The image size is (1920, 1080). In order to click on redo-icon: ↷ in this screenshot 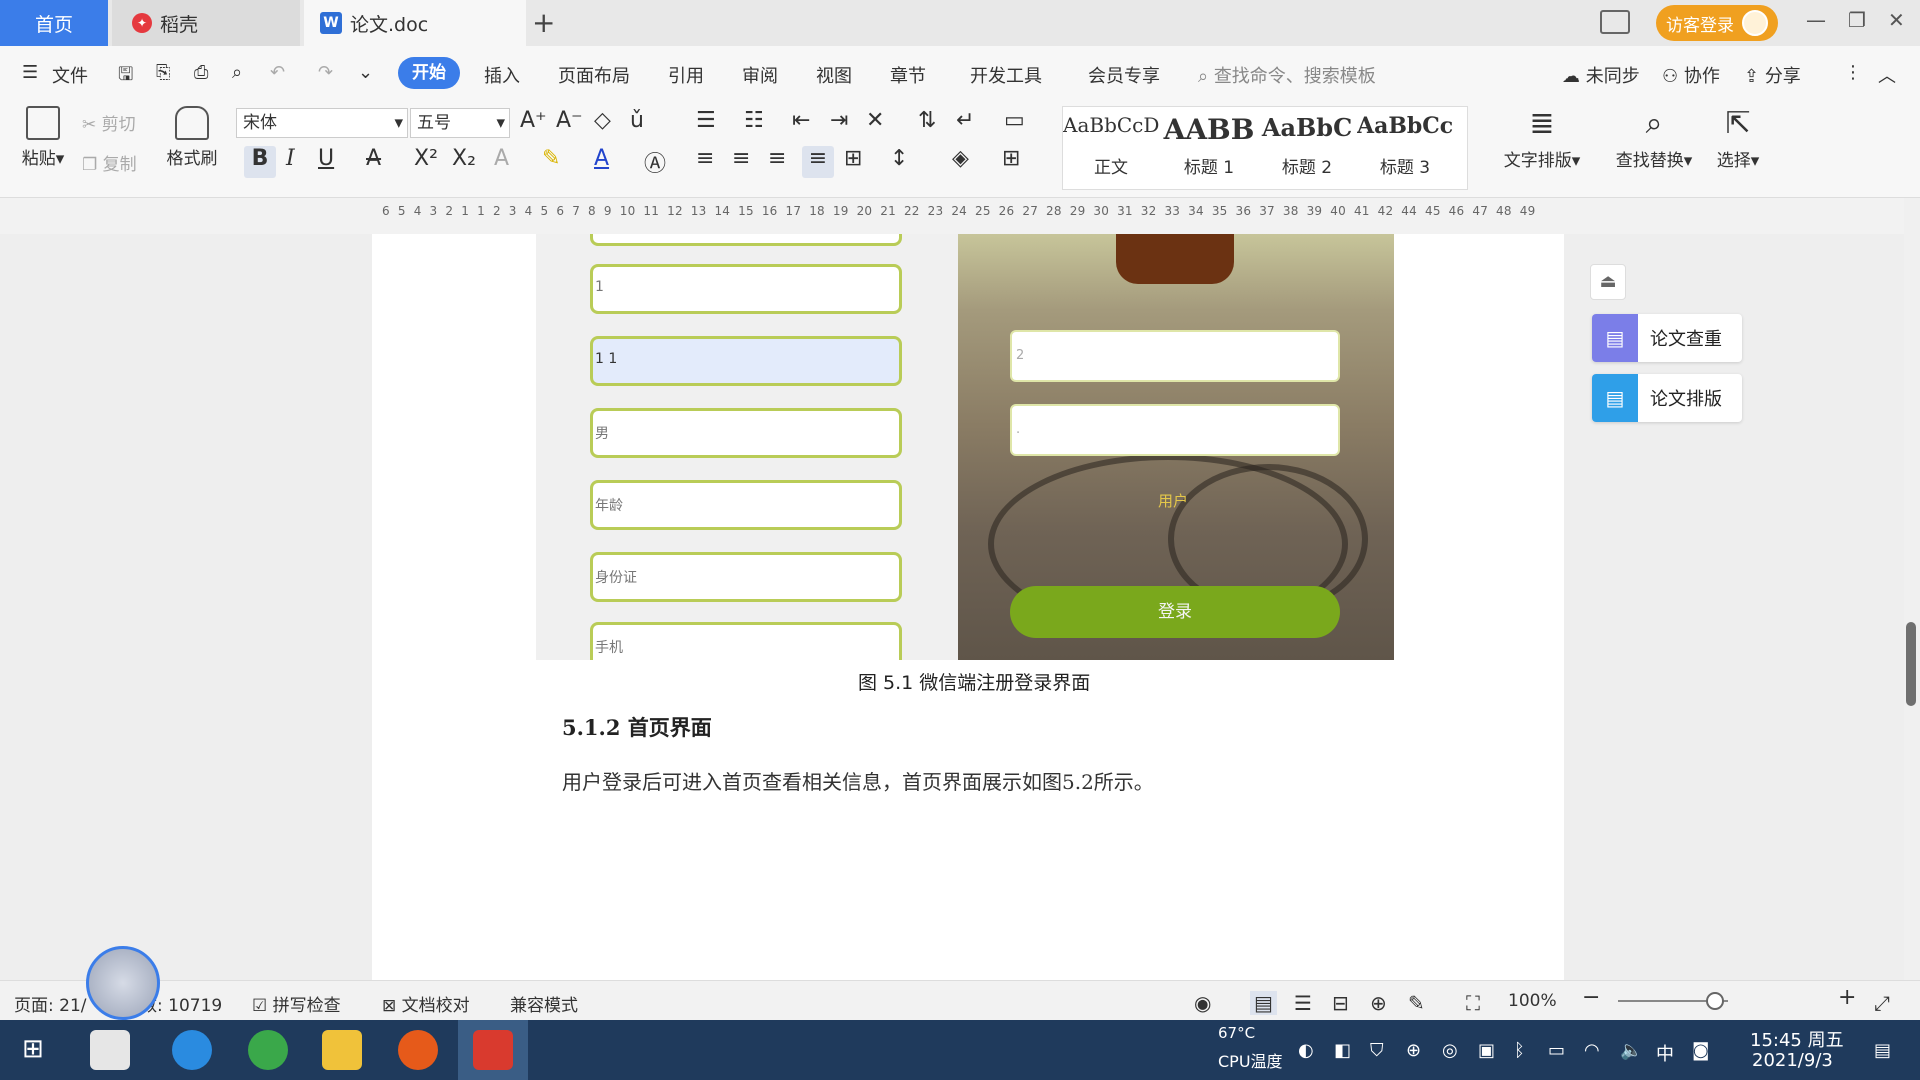, I will do `click(325, 72)`.